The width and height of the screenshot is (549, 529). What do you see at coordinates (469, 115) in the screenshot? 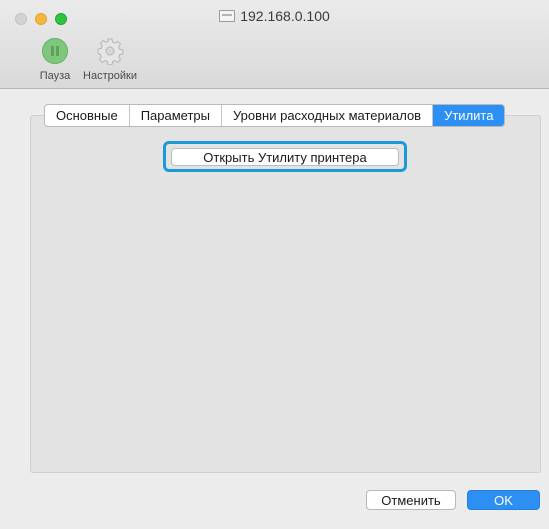
I see `tab-utility: Утилита` at bounding box center [469, 115].